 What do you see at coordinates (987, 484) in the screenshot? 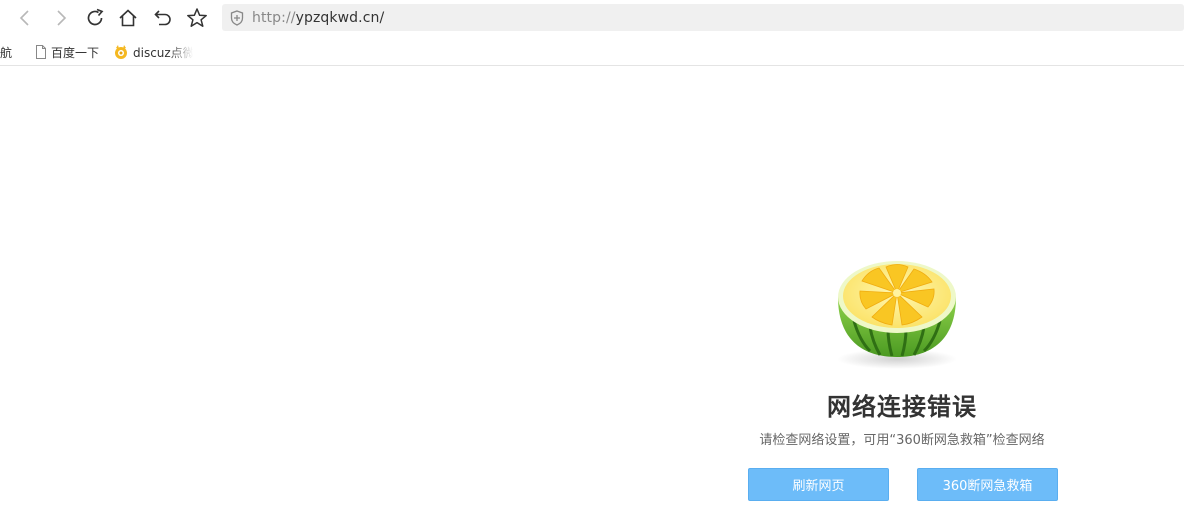
I see `network-rescue-button: 360断网急救箱` at bounding box center [987, 484].